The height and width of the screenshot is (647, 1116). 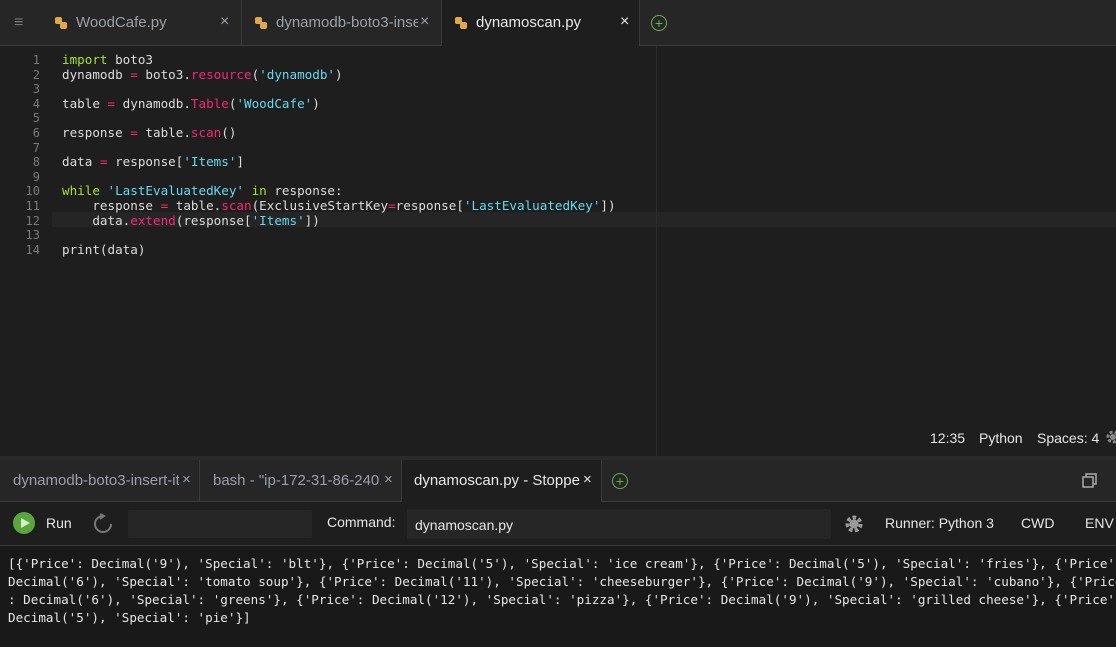 I want to click on line-number: 2, so click(x=36, y=75).